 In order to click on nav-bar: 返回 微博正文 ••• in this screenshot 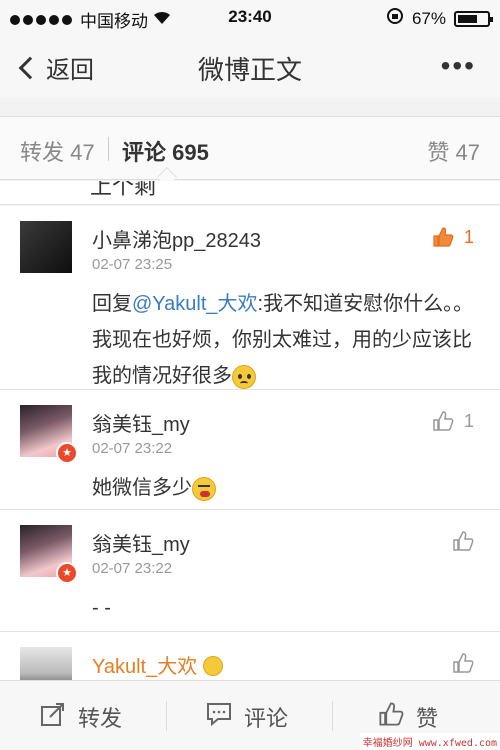, I will do `click(250, 67)`.